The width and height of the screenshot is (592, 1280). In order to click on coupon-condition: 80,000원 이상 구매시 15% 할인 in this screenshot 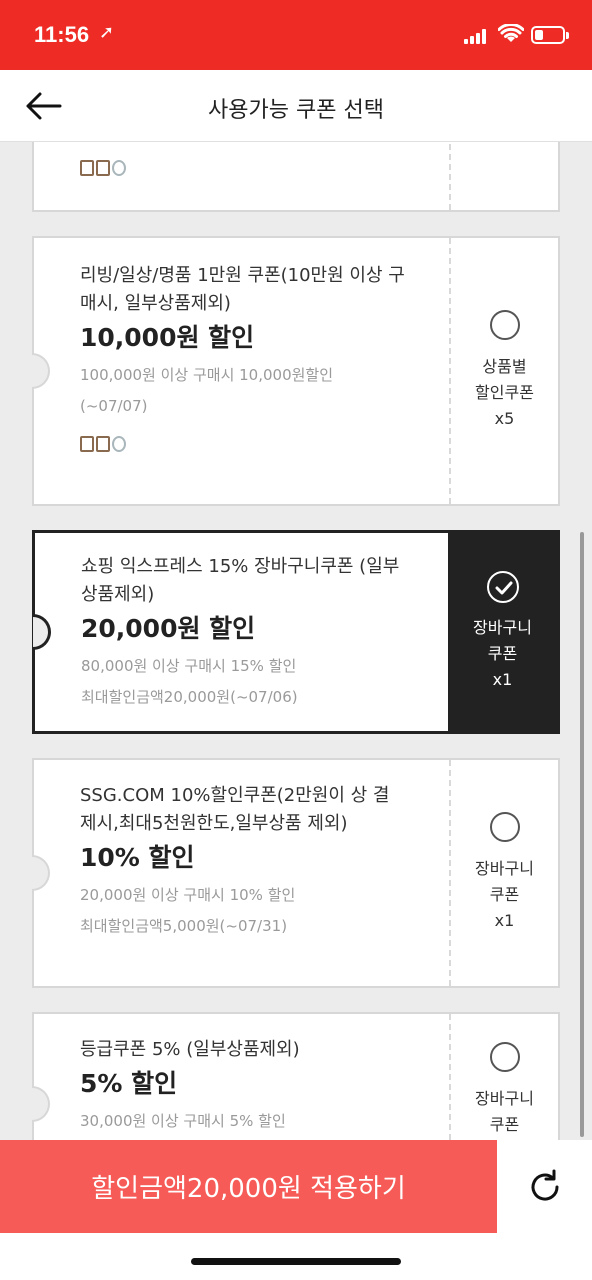, I will do `click(189, 666)`.